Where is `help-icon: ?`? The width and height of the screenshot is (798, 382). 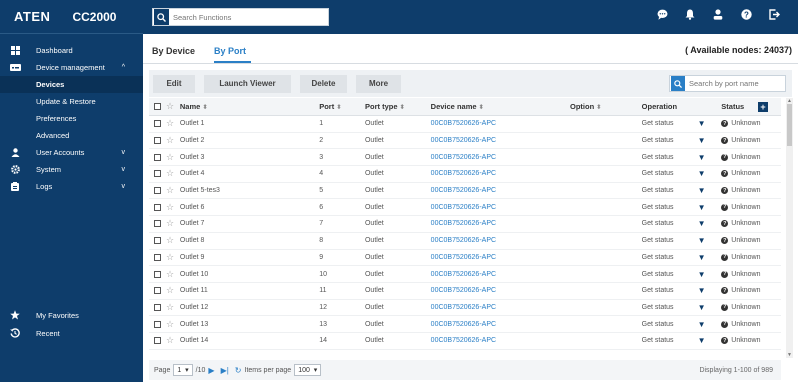 help-icon: ? is located at coordinates (746, 14).